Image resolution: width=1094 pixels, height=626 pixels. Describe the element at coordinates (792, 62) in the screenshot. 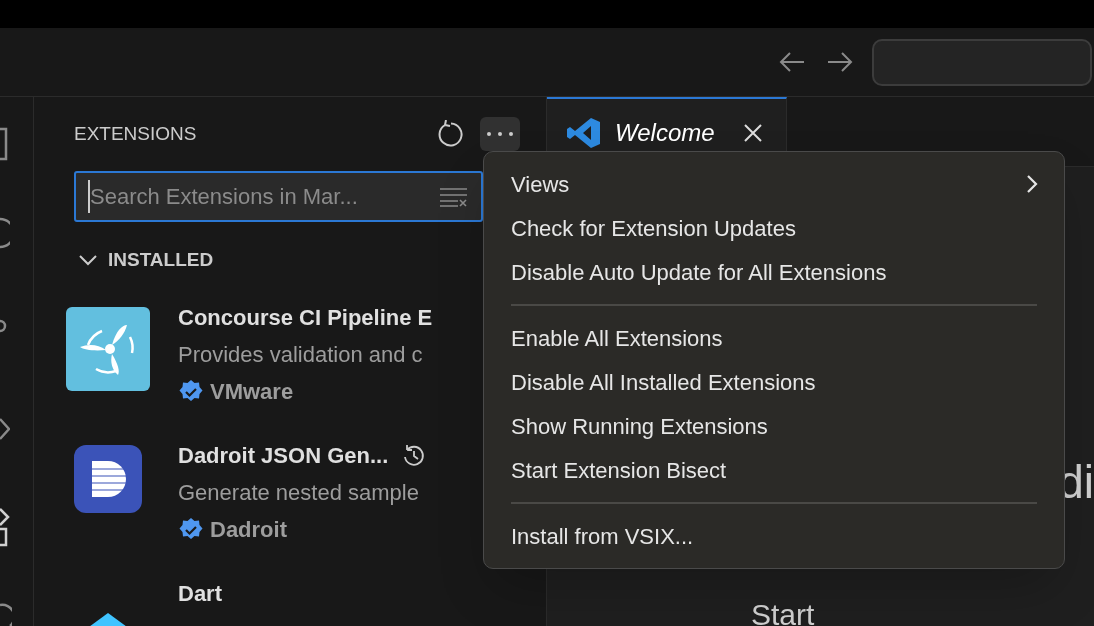

I see `back-arrow-icon` at that location.